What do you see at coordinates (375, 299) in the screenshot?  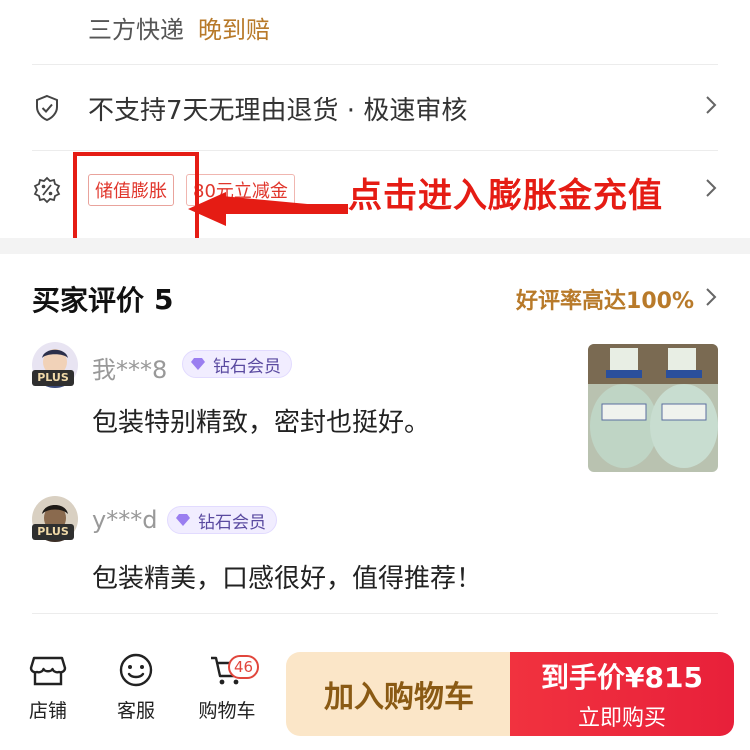 I see `reviews-header: 买家评价 5 好评率高达100%` at bounding box center [375, 299].